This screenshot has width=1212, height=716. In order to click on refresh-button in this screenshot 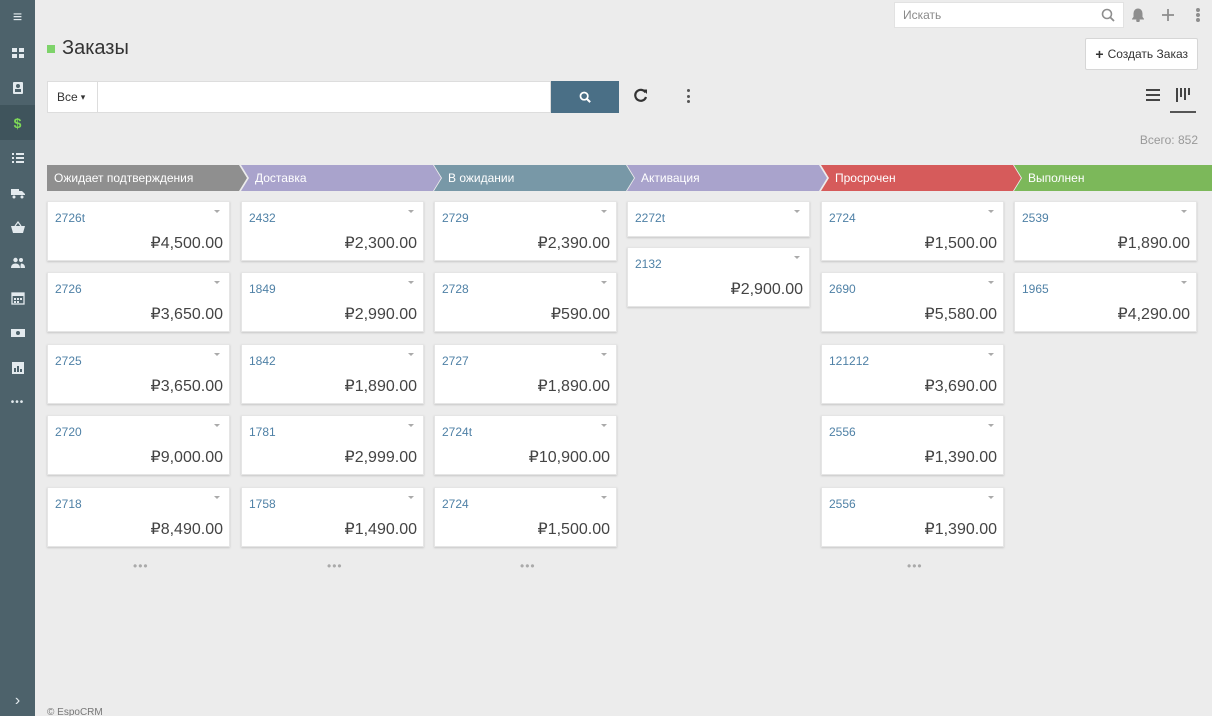, I will do `click(641, 96)`.